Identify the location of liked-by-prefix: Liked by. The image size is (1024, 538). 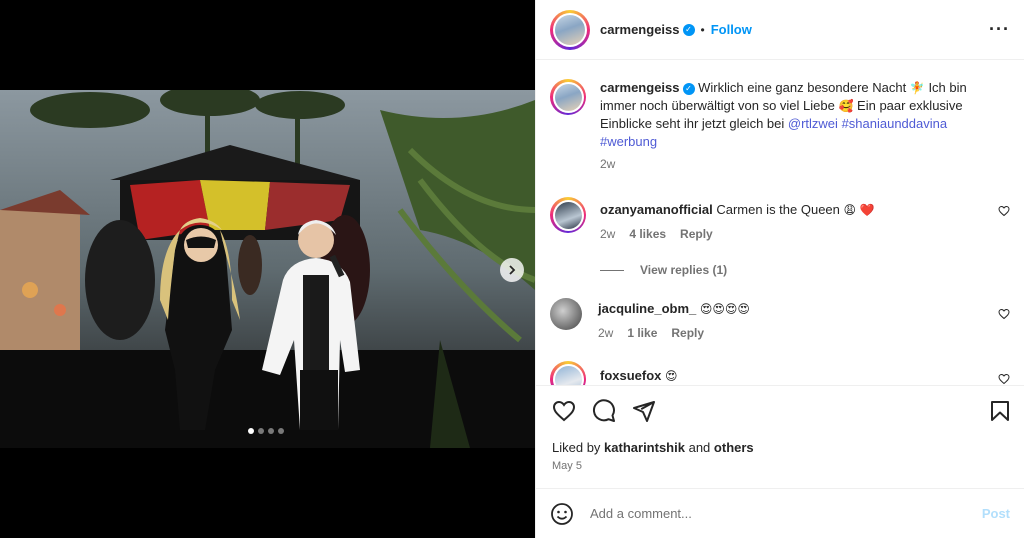
(576, 447).